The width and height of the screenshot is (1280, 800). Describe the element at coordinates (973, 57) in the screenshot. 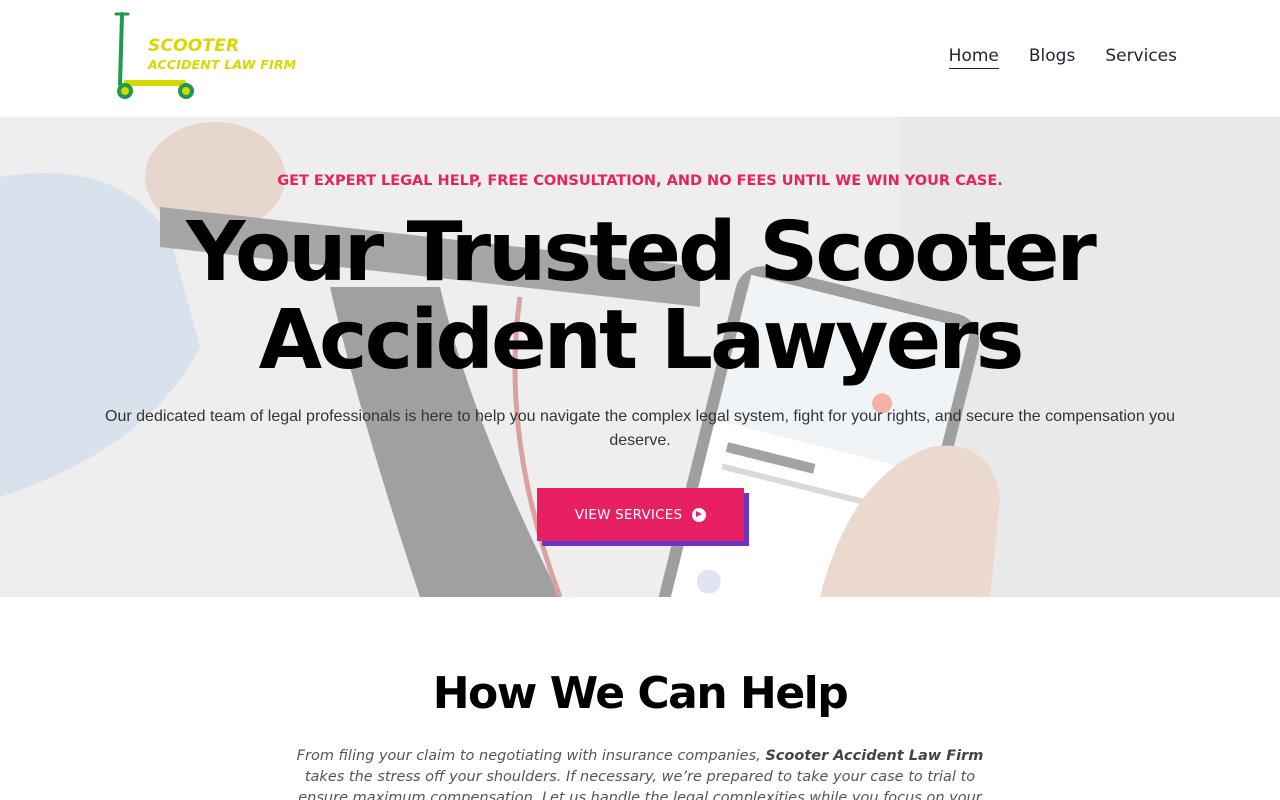

I see `nav-link-home: Home` at that location.